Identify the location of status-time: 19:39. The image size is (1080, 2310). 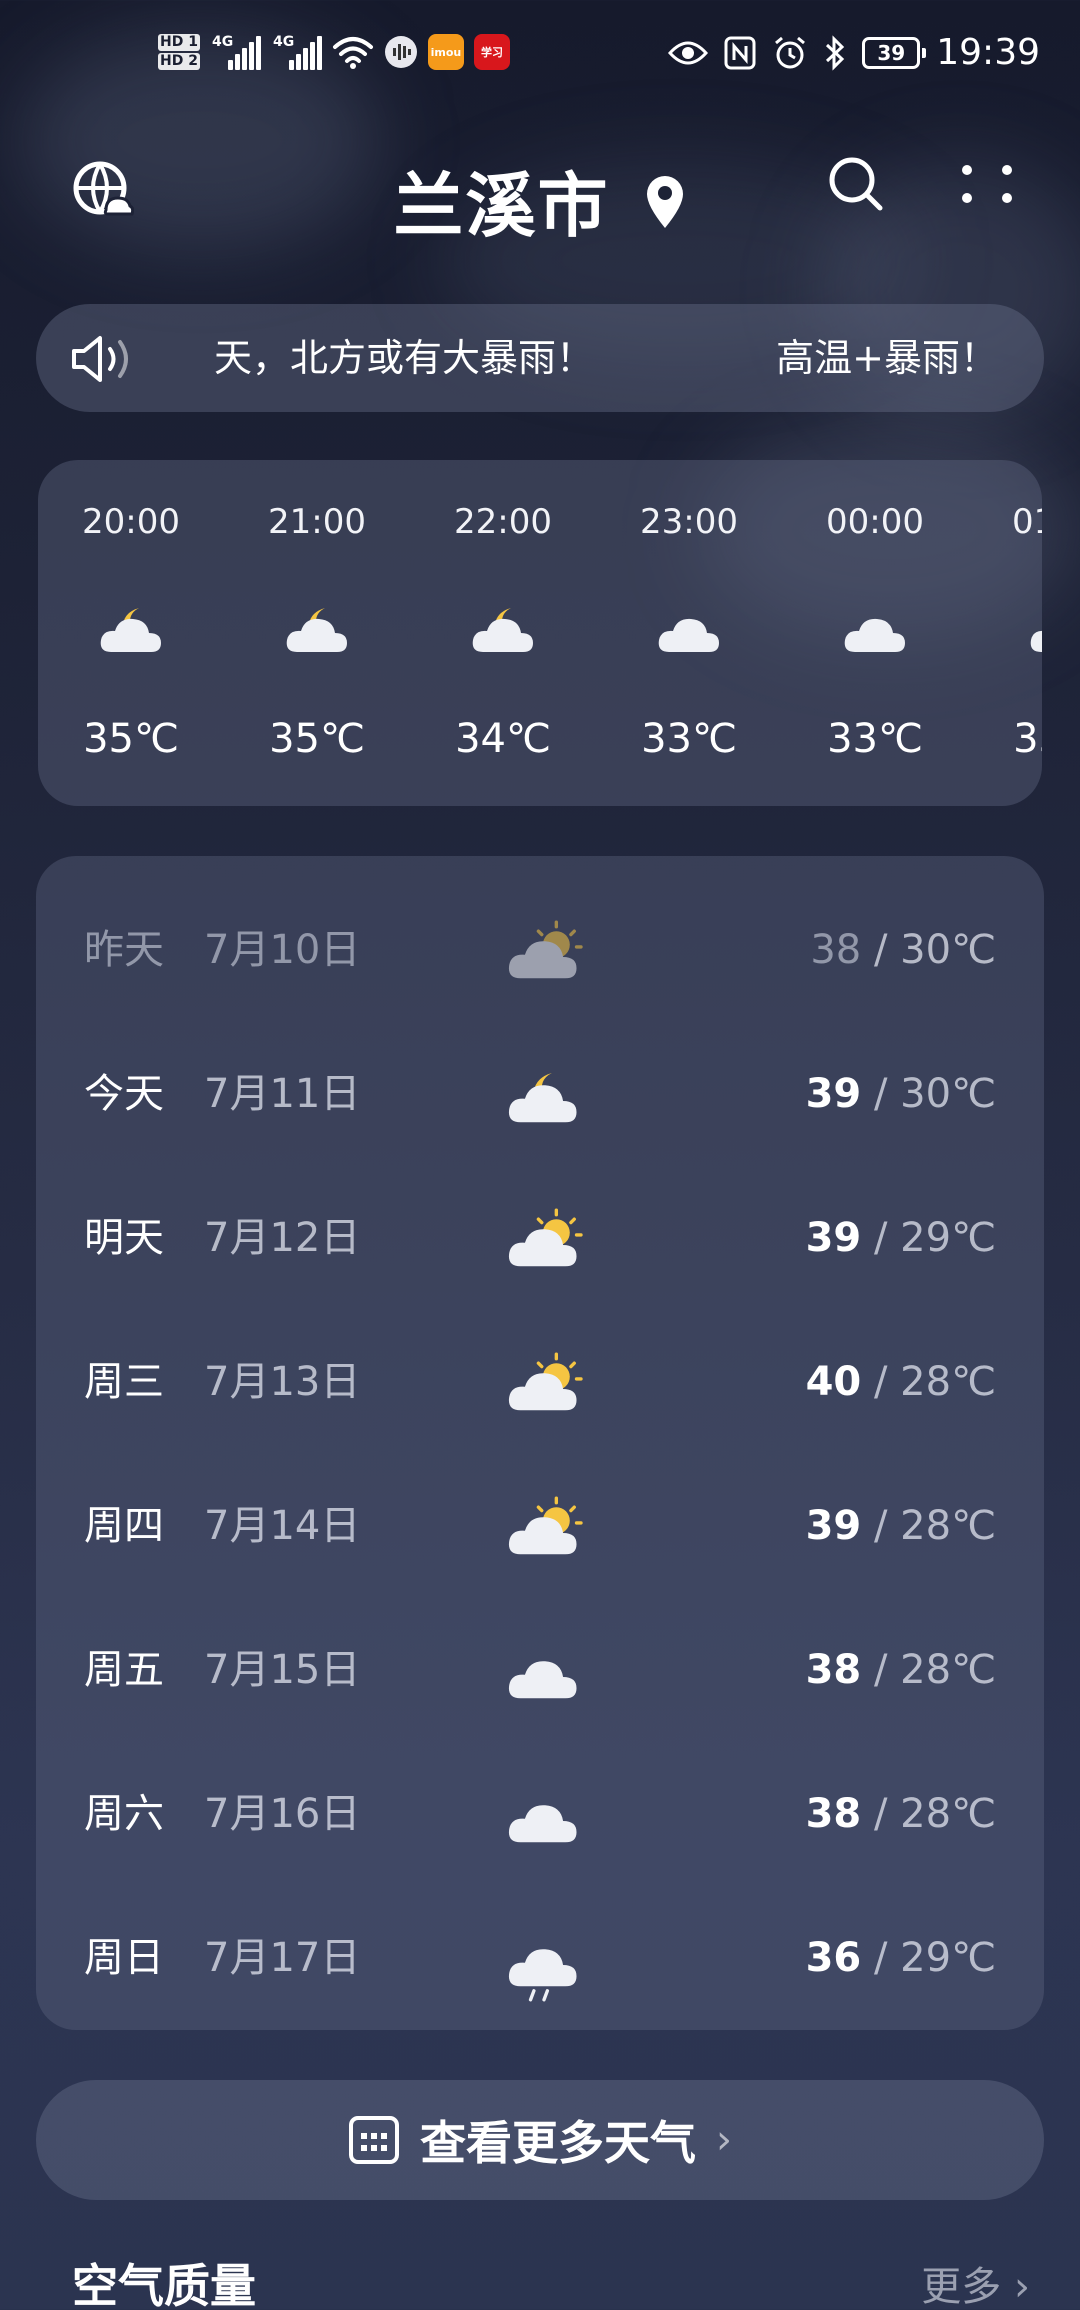
(988, 52).